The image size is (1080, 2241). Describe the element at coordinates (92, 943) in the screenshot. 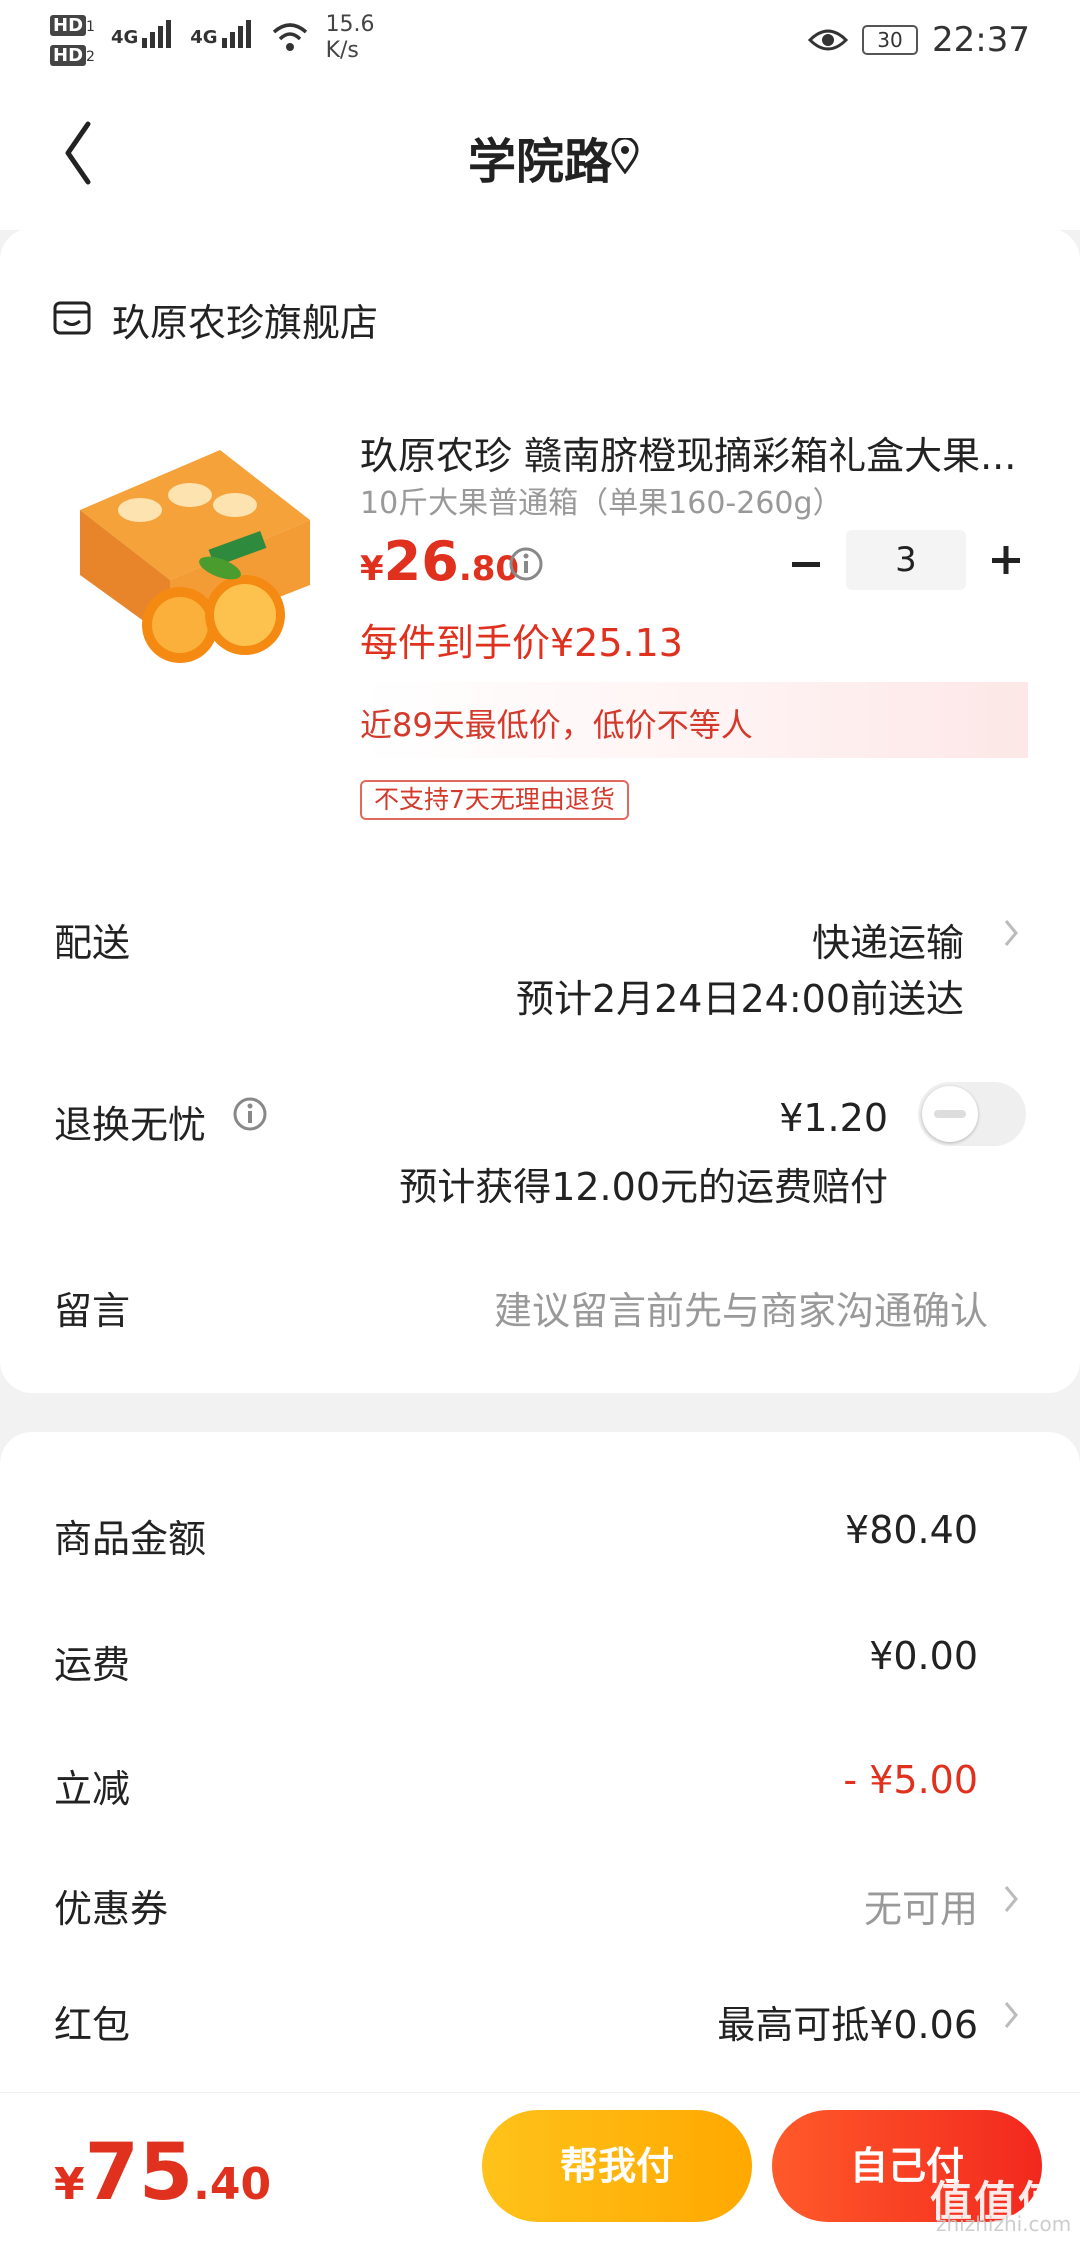

I see `delivery-label: 配送` at that location.